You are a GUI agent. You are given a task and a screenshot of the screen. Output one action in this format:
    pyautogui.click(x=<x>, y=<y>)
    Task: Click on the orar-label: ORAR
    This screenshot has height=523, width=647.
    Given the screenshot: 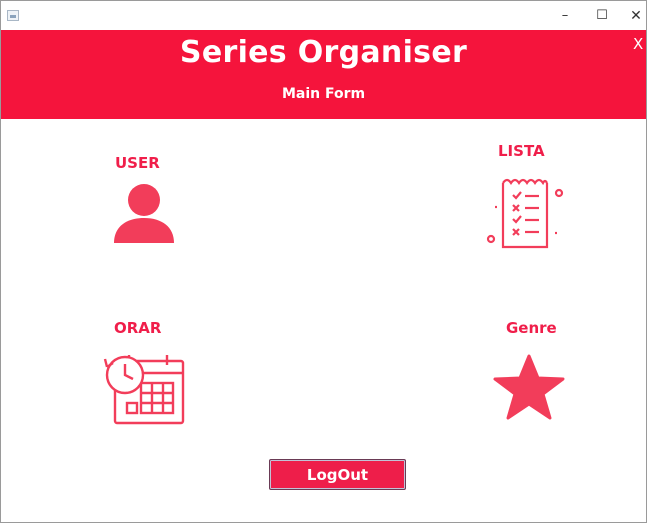 What is the action you would take?
    pyautogui.click(x=138, y=328)
    